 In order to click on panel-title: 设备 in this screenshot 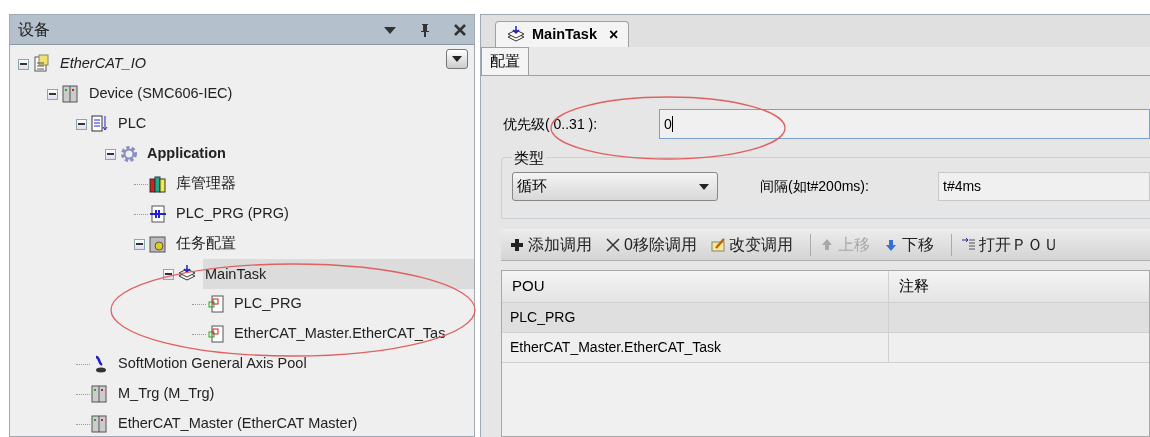, I will do `click(34, 29)`.